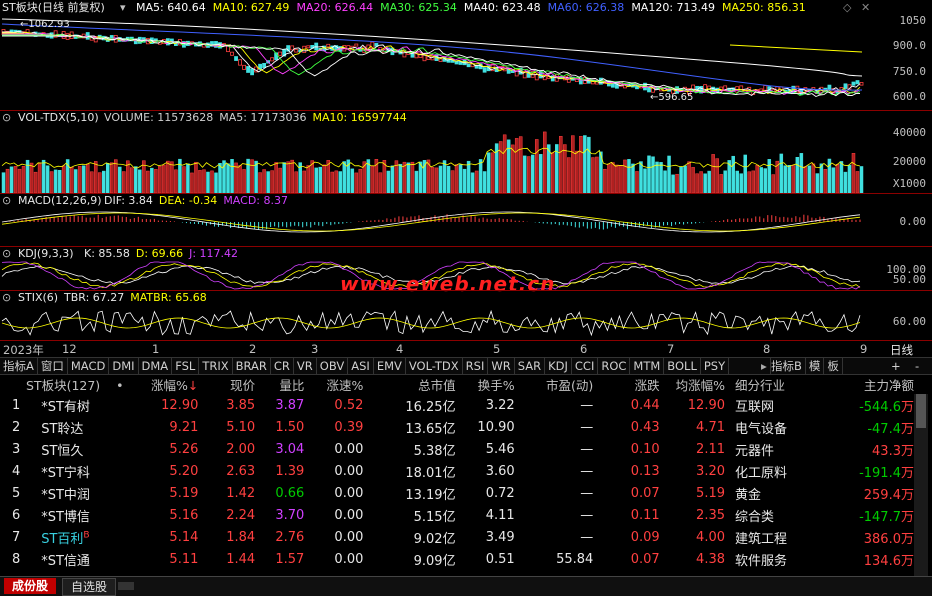 The height and width of the screenshot is (596, 932). What do you see at coordinates (921, 485) in the screenshot?
I see `scrollbar` at bounding box center [921, 485].